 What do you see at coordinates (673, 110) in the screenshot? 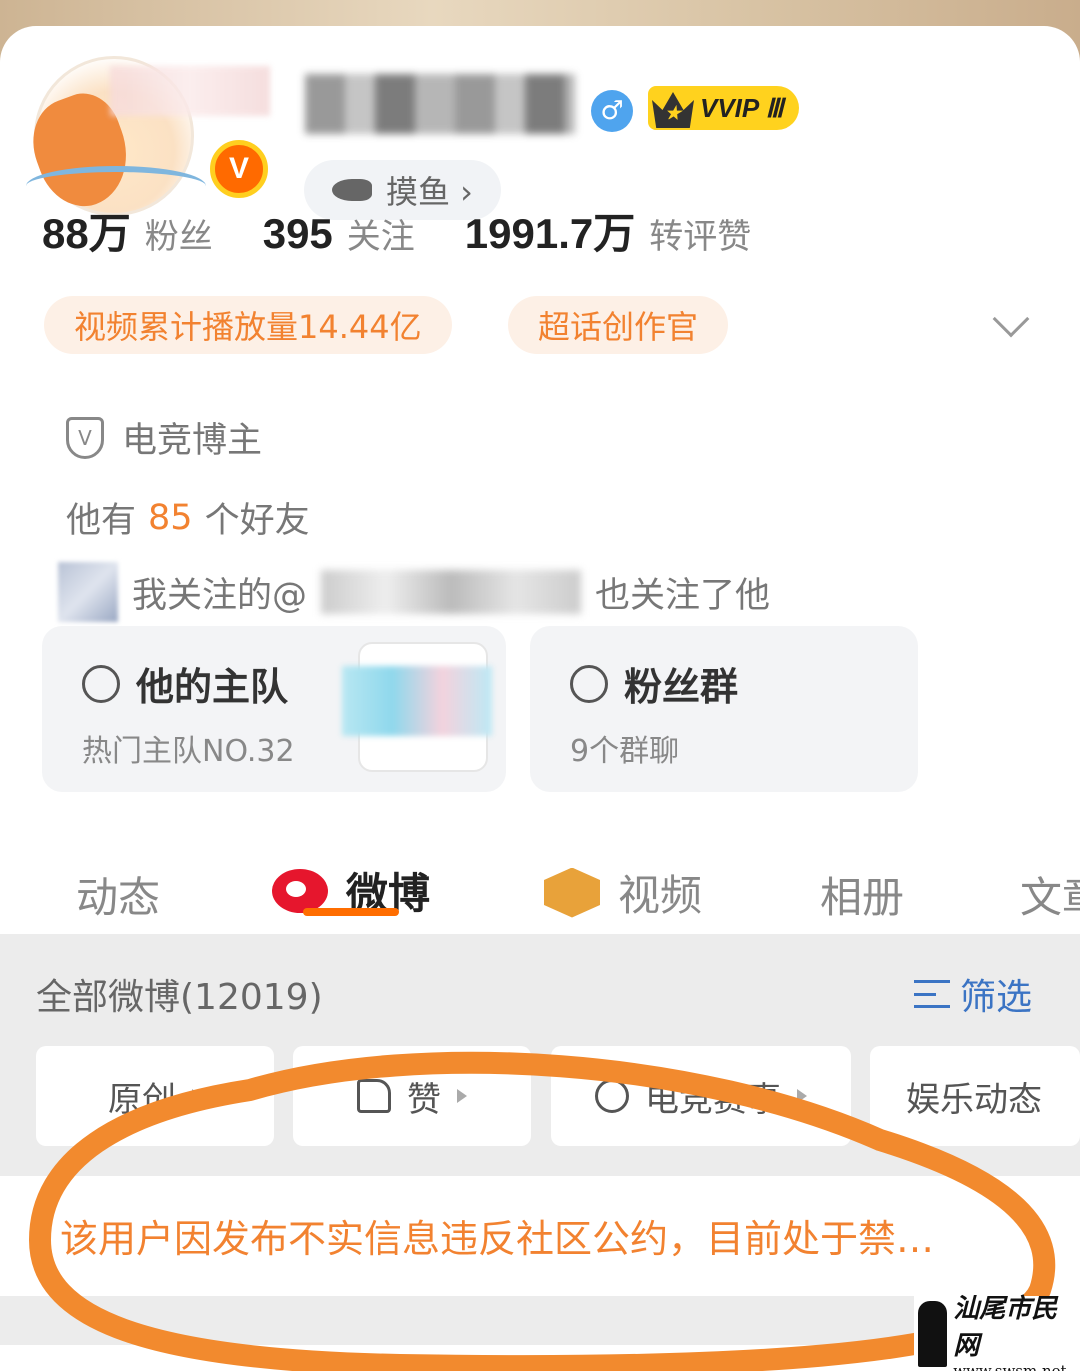
I see `crown-icon: ★` at bounding box center [673, 110].